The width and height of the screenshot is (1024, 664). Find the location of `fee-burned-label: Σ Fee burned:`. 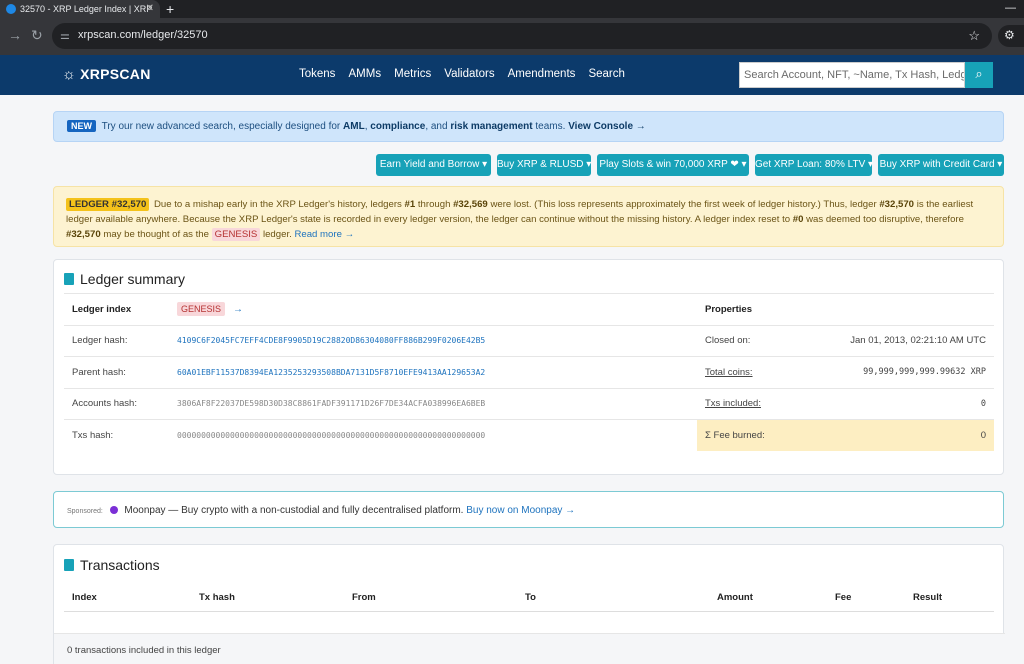

fee-burned-label: Σ Fee burned: is located at coordinates (735, 435).